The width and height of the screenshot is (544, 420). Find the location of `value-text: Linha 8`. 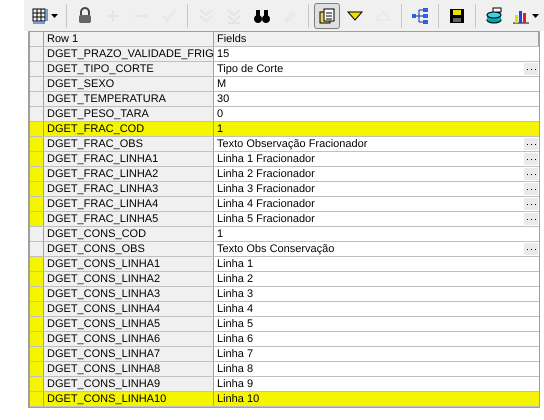

value-text: Linha 8 is located at coordinates (235, 369).